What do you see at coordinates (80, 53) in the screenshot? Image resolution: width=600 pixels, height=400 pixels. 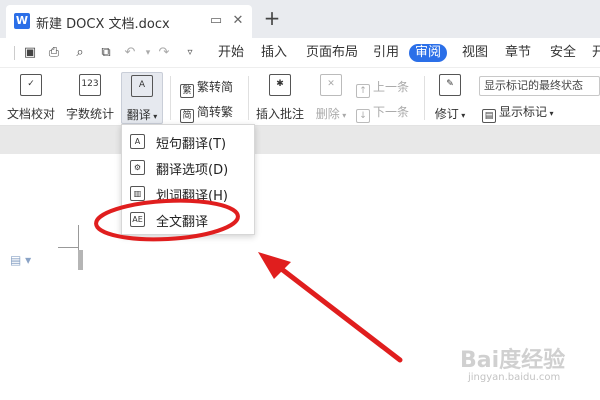 I see `print-preview-icon: ⌕` at bounding box center [80, 53].